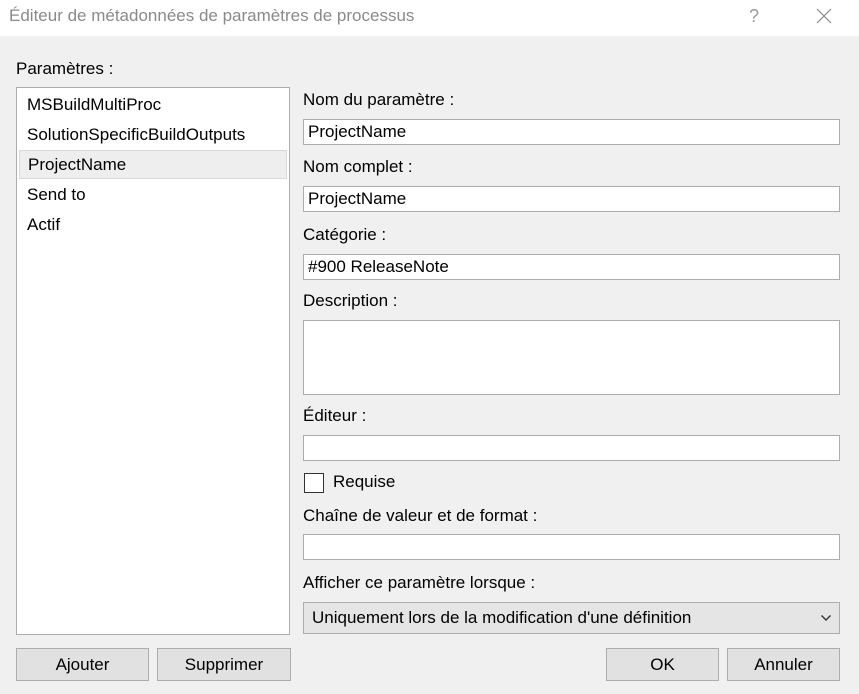  What do you see at coordinates (571, 267) in the screenshot?
I see `category-field: #900 ReleaseNote` at bounding box center [571, 267].